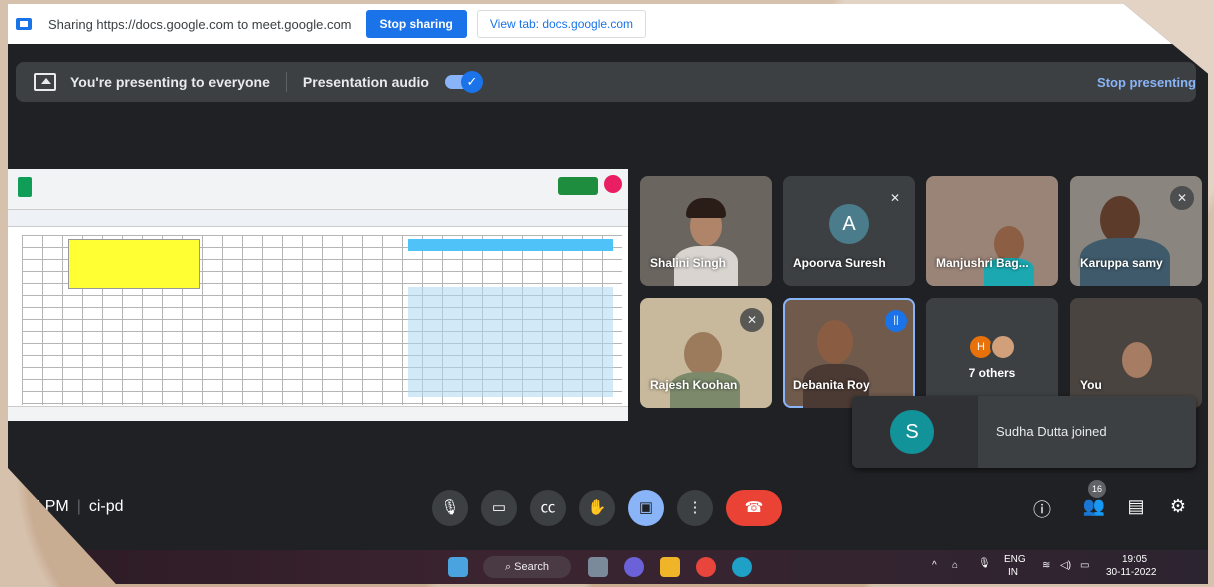 This screenshot has width=1214, height=587. What do you see at coordinates (45, 82) in the screenshot?
I see `present-screen-icon` at bounding box center [45, 82].